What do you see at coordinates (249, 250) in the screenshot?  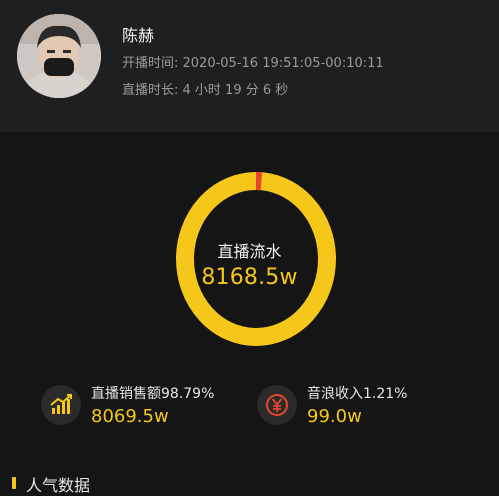 I see `donut-title: 直播流水` at bounding box center [249, 250].